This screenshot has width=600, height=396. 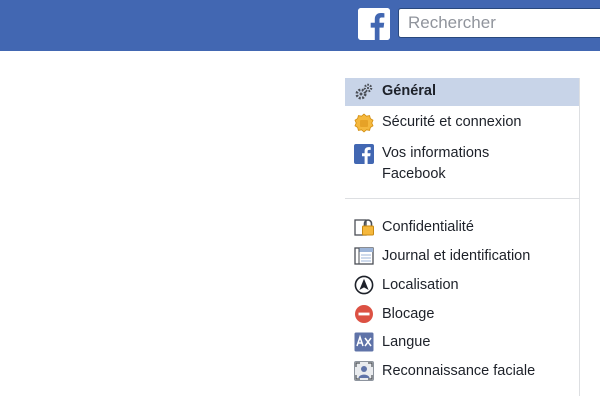 What do you see at coordinates (364, 227) in the screenshot?
I see `padlock-icon` at bounding box center [364, 227].